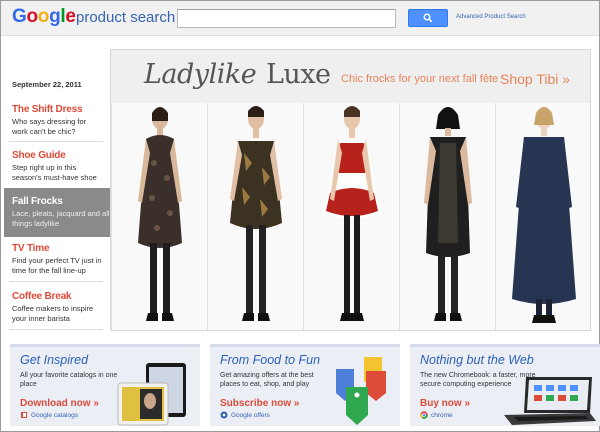 This screenshot has height=432, width=600. I want to click on google-offers-icon, so click(224, 415).